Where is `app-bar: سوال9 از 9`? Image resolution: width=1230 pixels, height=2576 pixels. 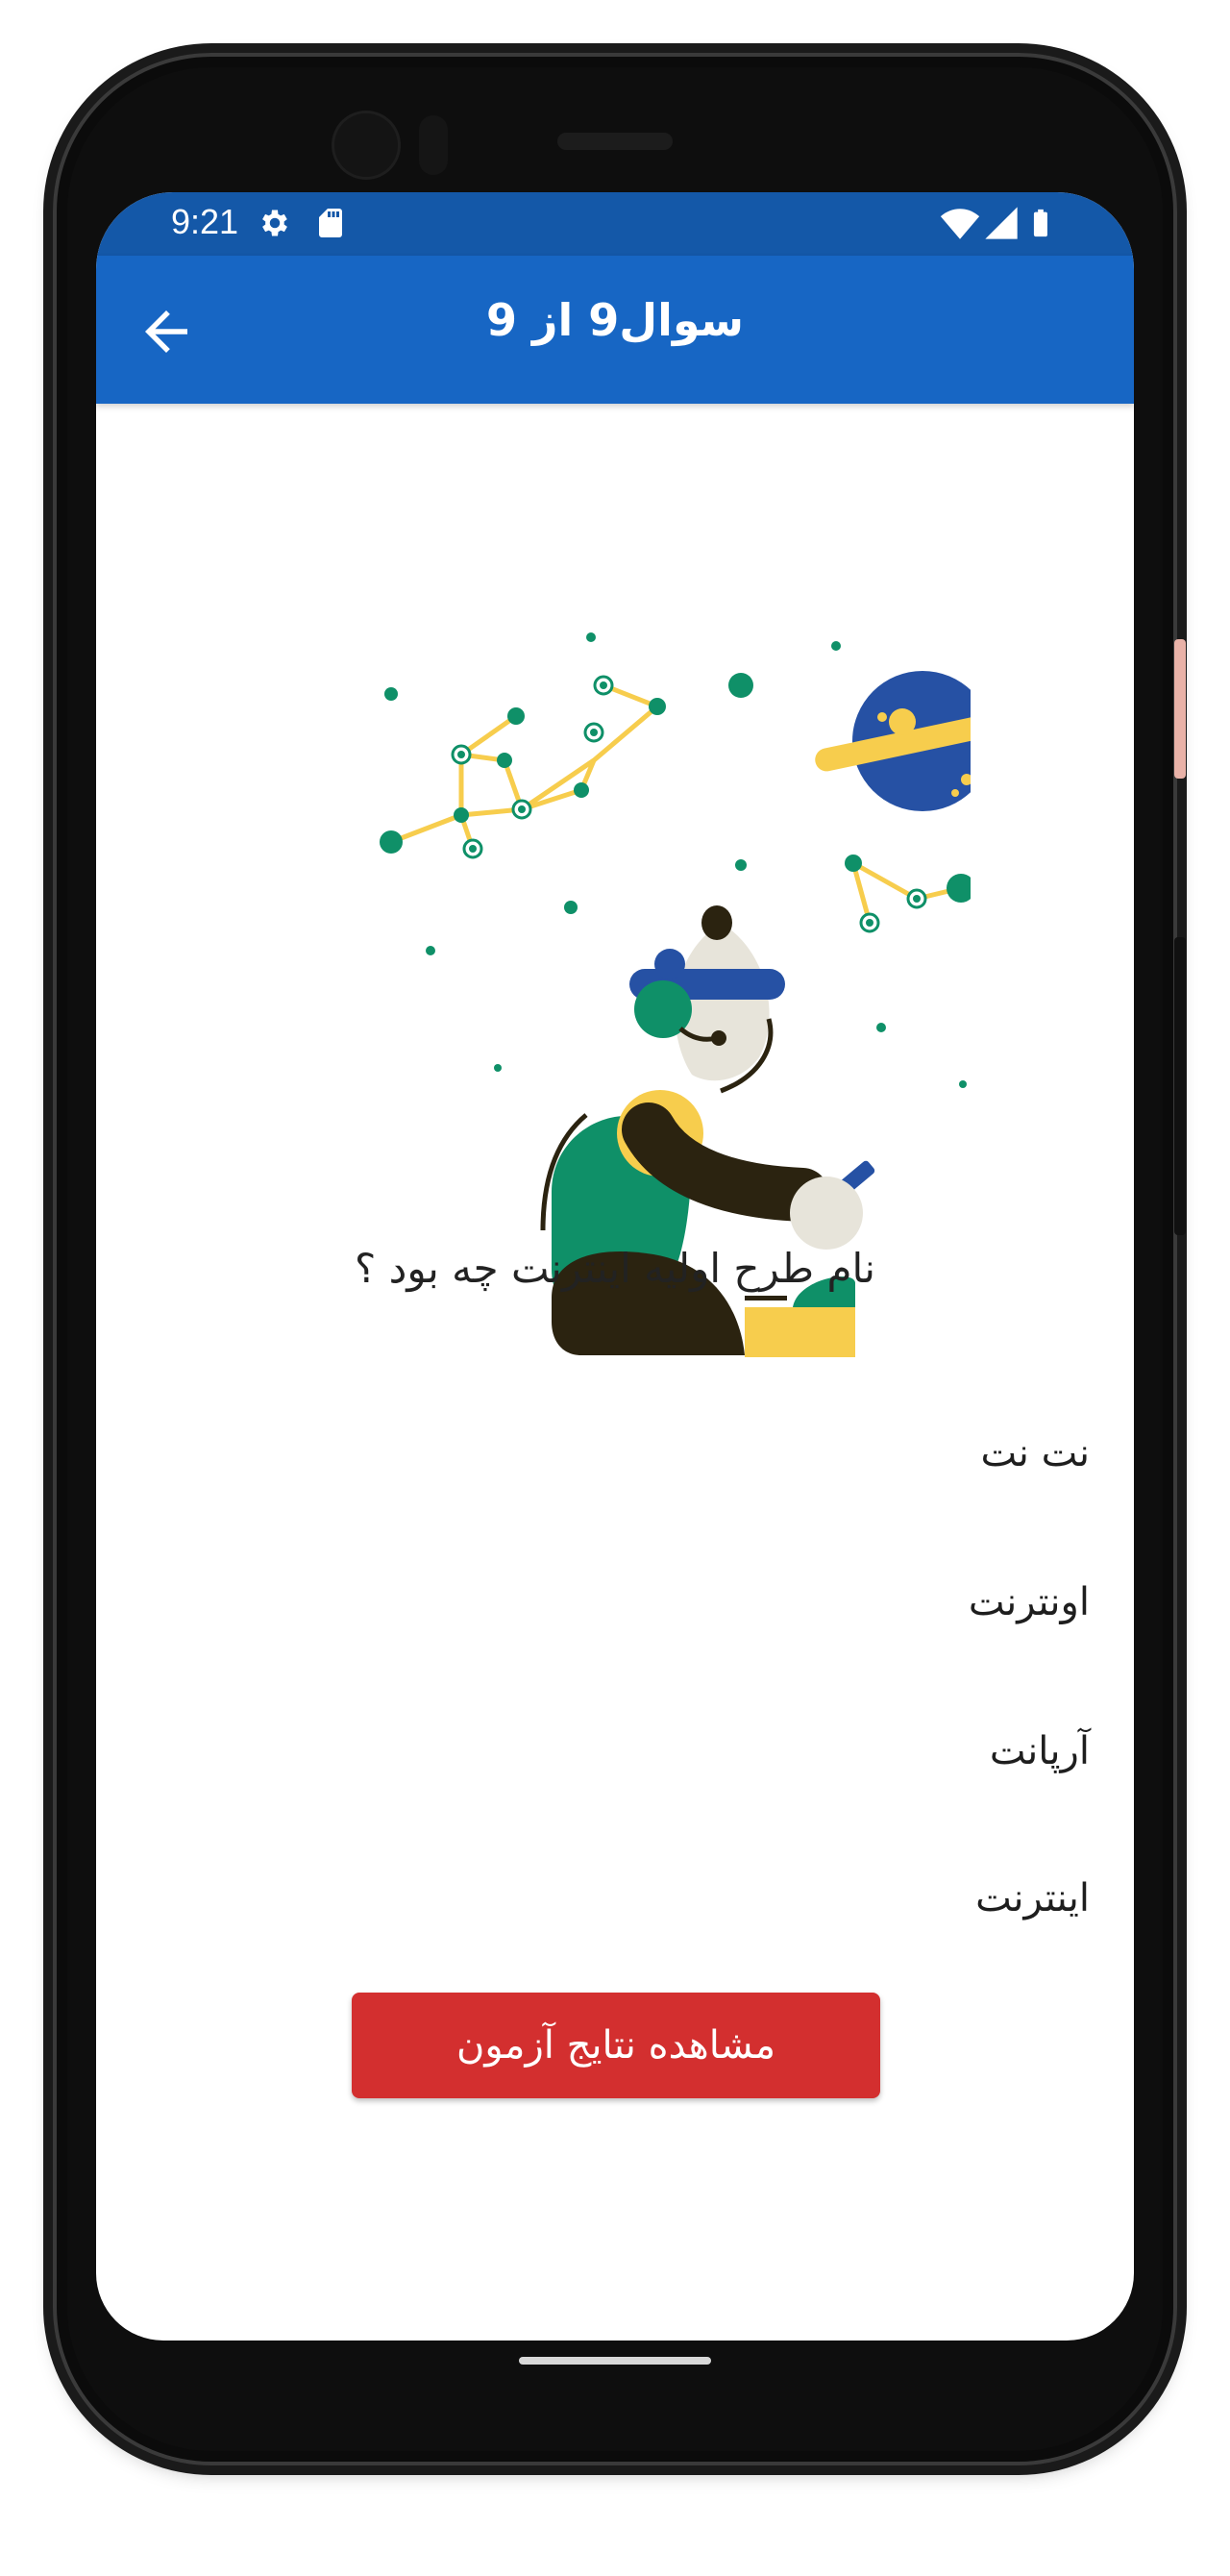
app-bar: سوال9 از 9 is located at coordinates (615, 330).